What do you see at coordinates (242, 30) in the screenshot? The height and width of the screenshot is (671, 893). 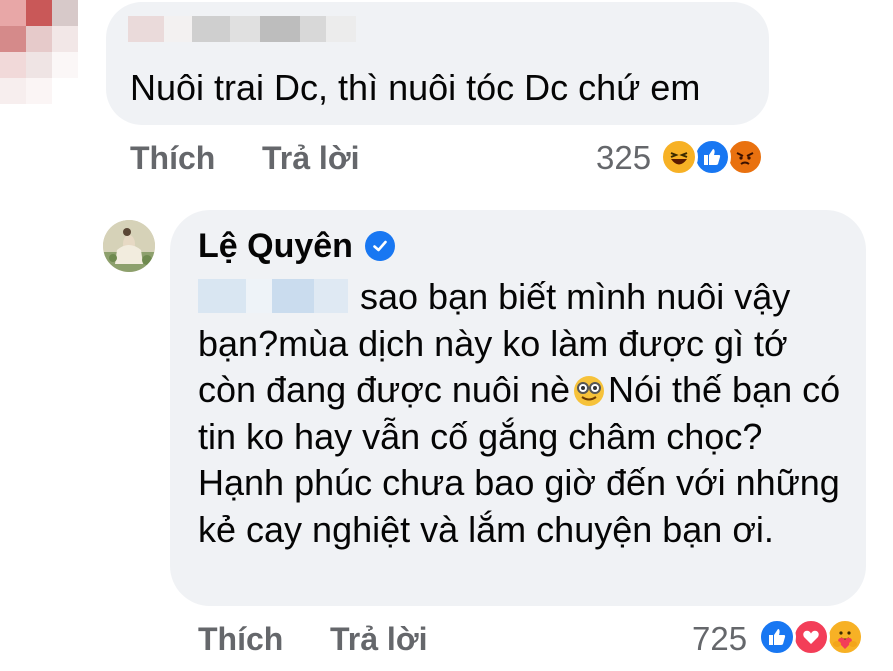 I see `commenter-name-blurred` at bounding box center [242, 30].